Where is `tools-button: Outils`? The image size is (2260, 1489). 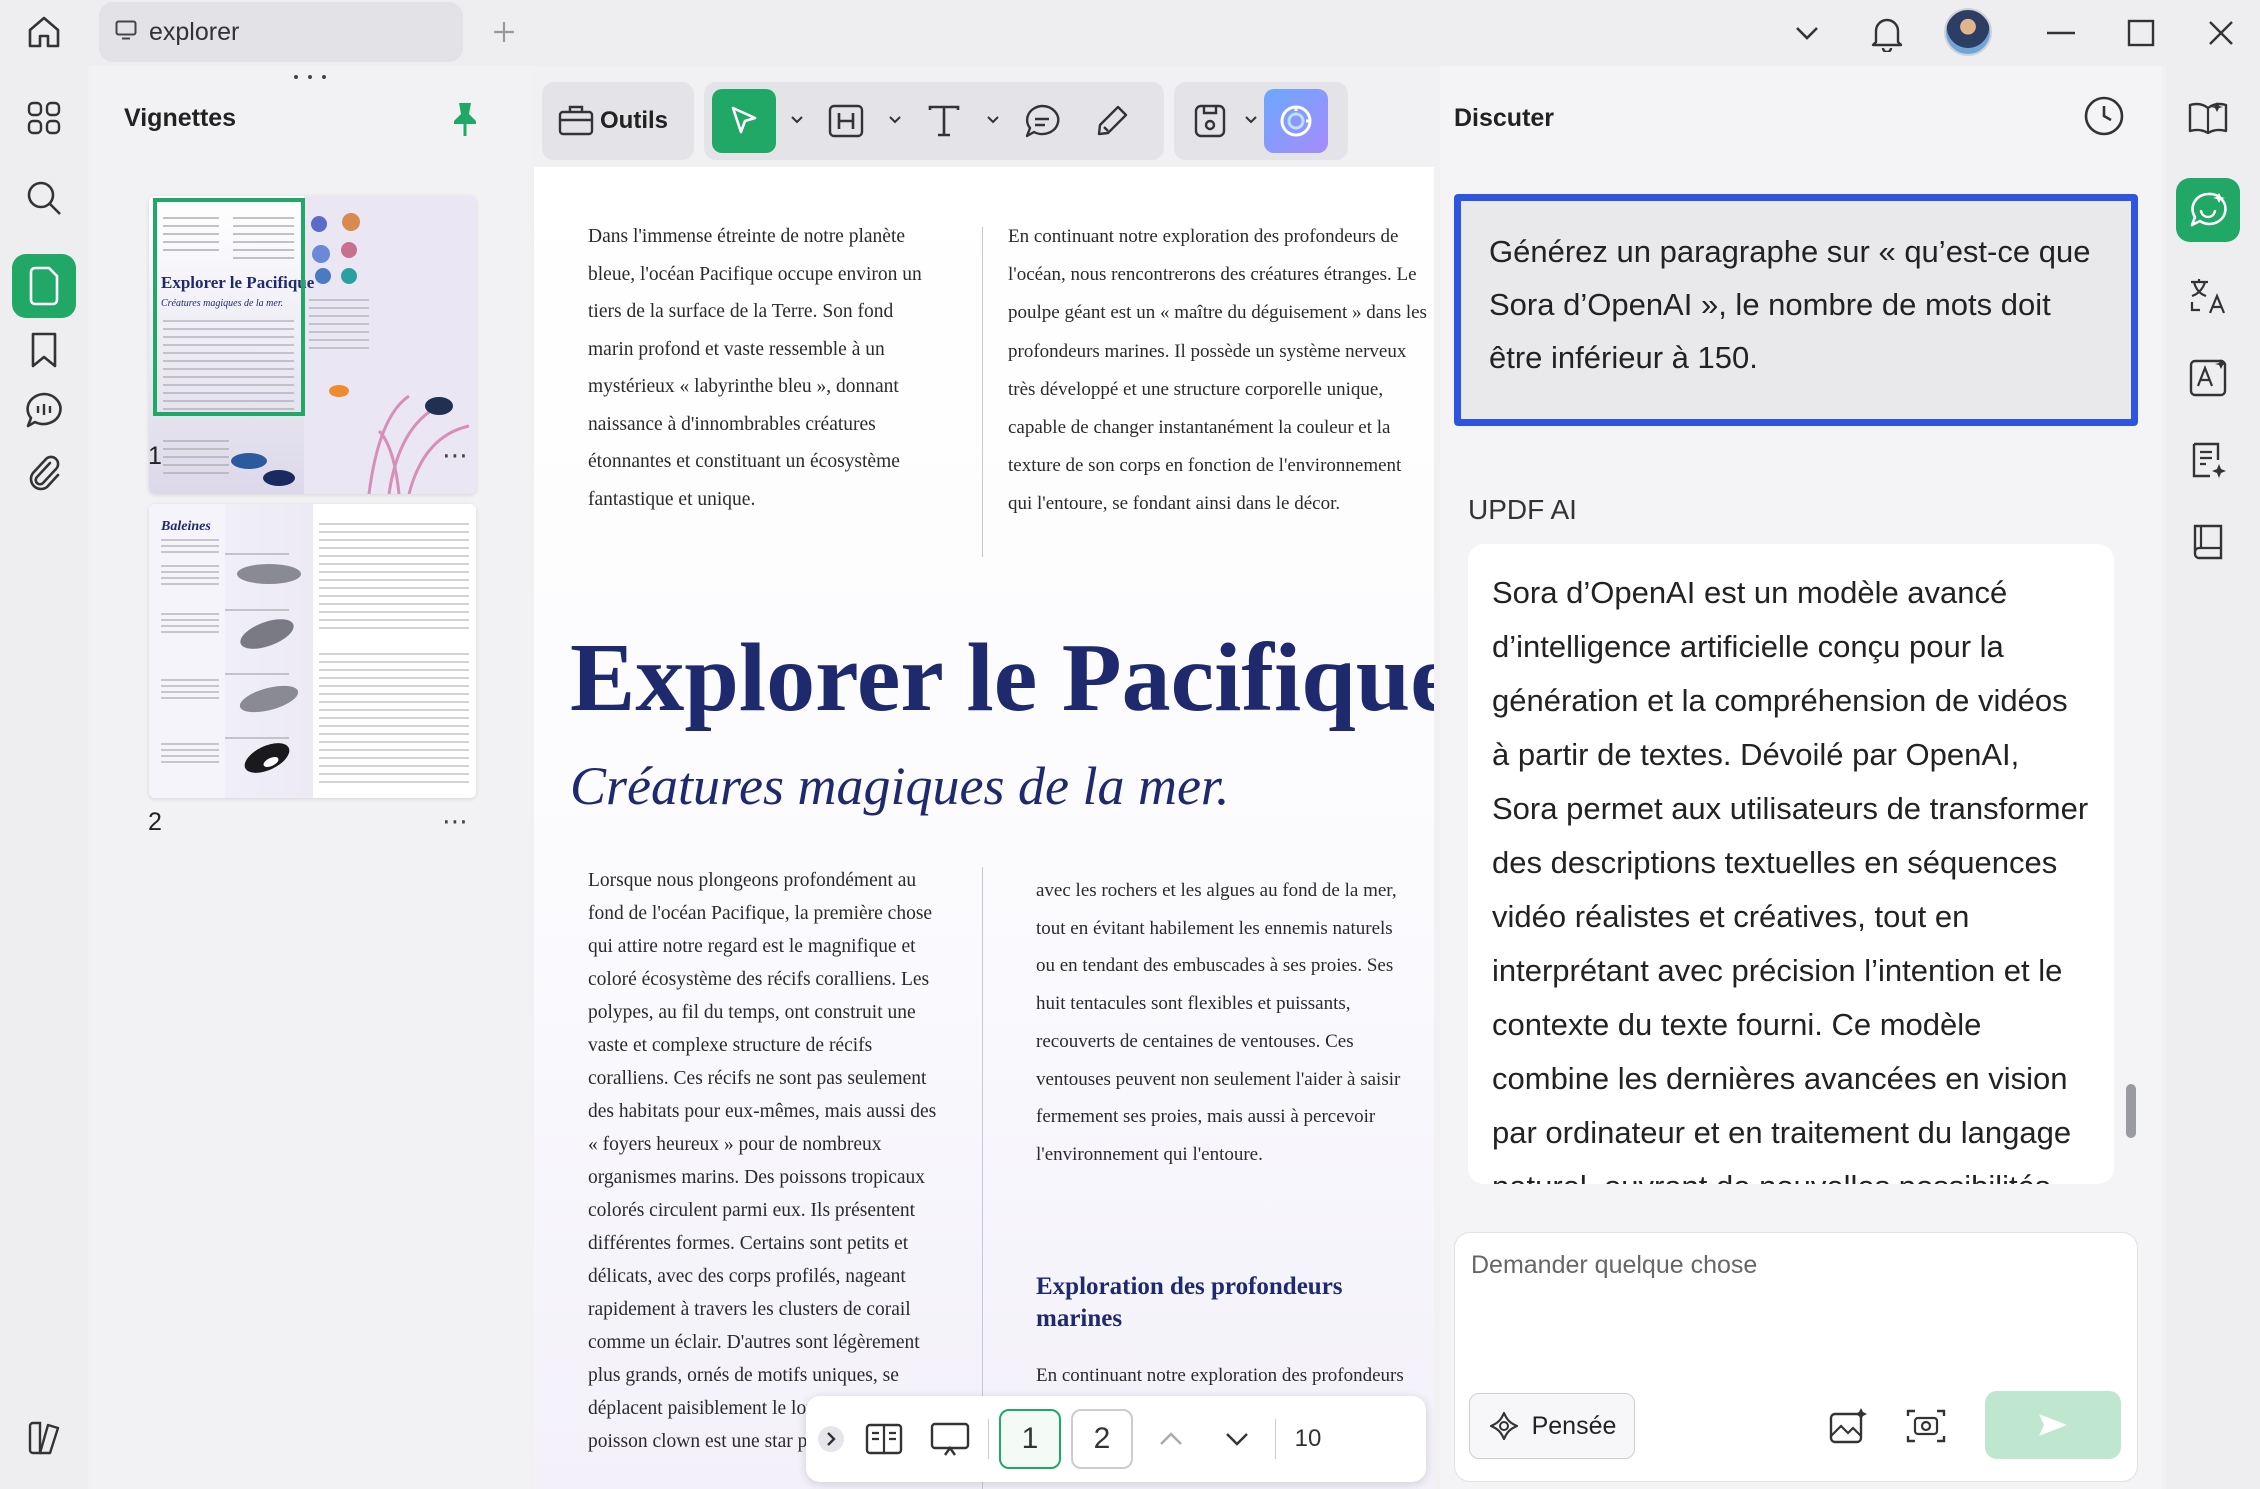 tools-button: Outils is located at coordinates (613, 121).